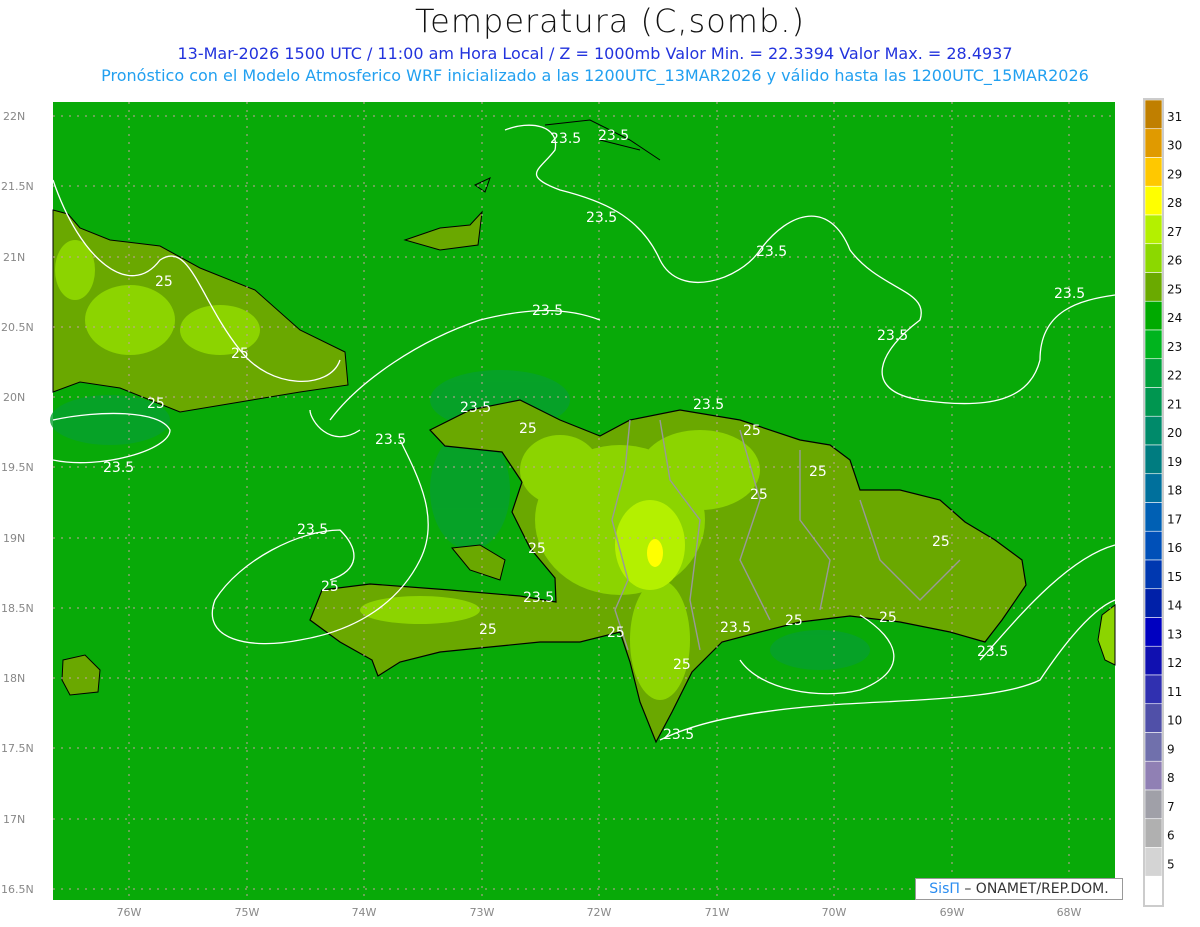 The width and height of the screenshot is (1200, 927). I want to click on colorbar-label: 11, so click(1174, 692).